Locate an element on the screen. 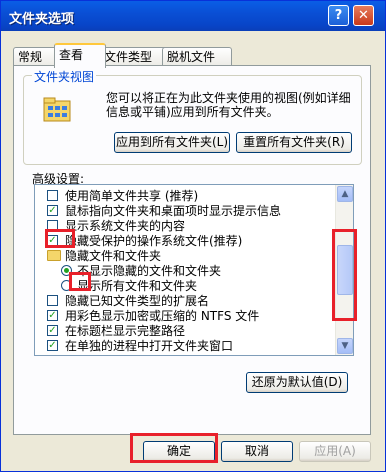 The height and width of the screenshot is (472, 386). scroll-up-icon: ▲ is located at coordinates (345, 194).